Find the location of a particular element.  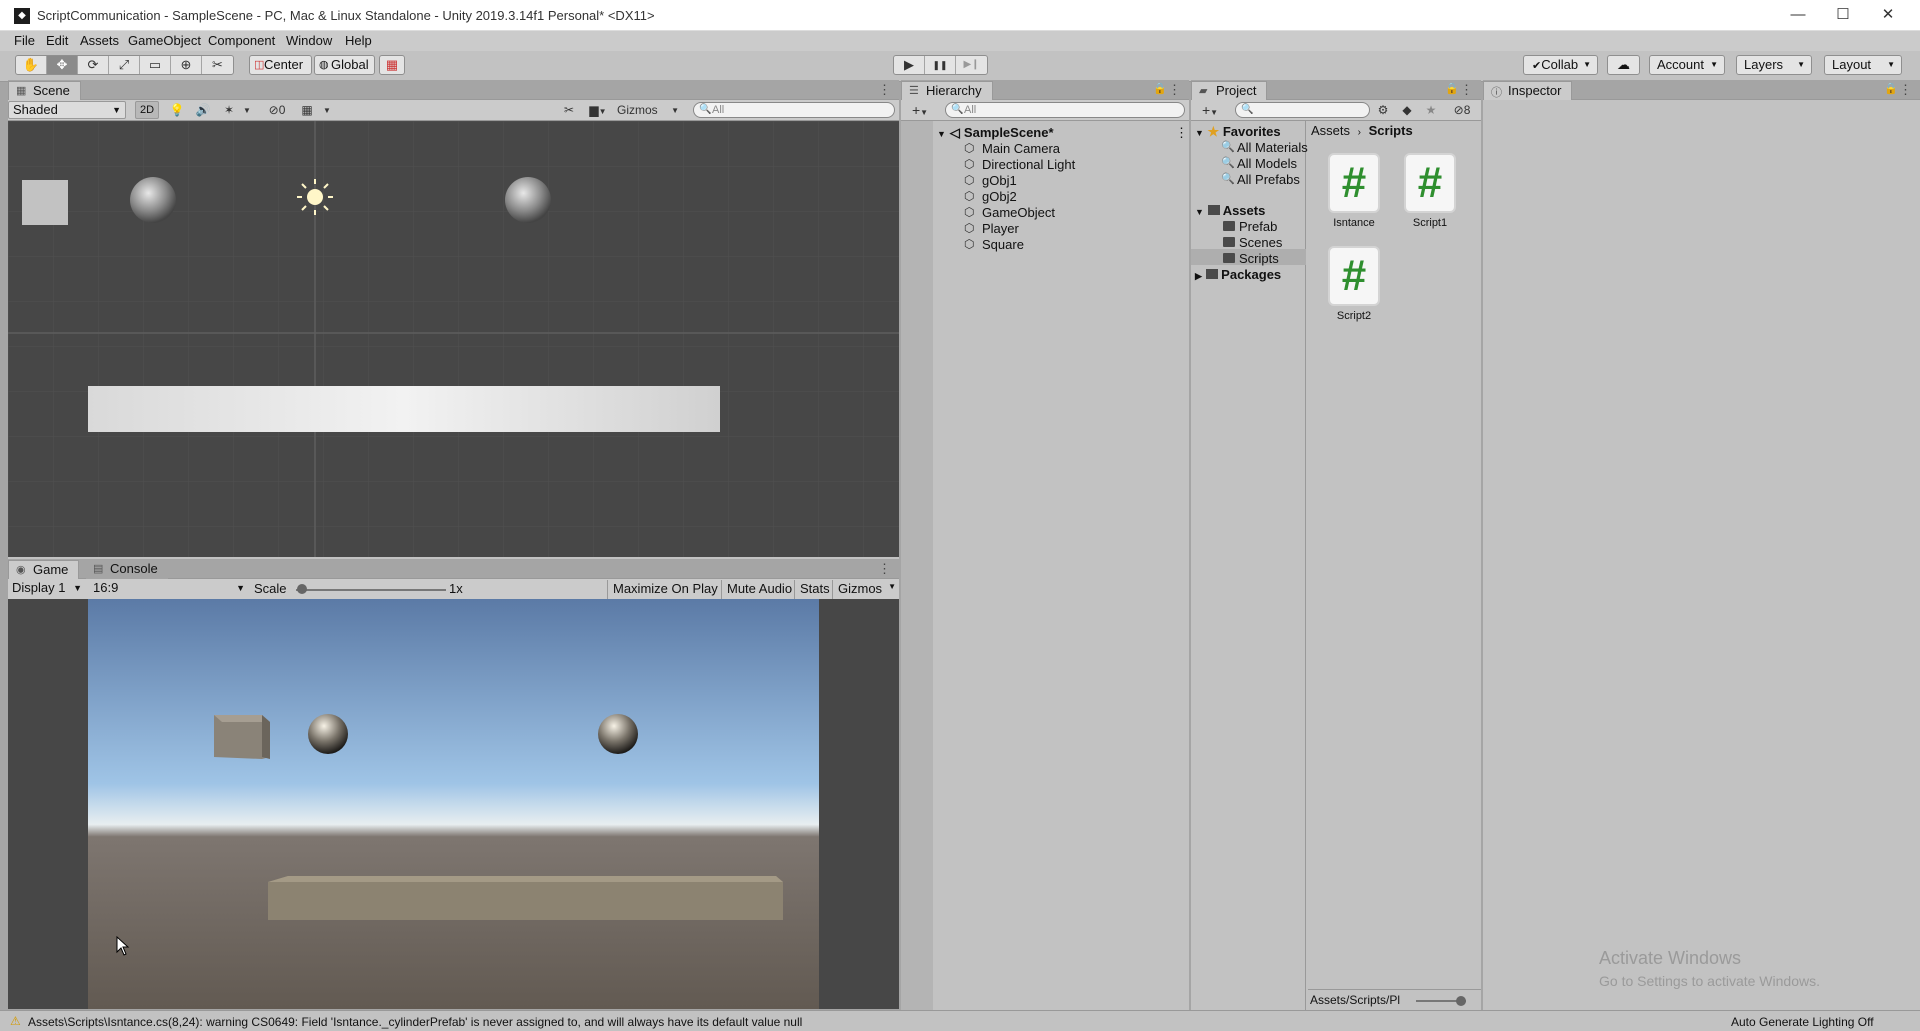

layout-dropdown: Layout ▼ is located at coordinates (1863, 65).